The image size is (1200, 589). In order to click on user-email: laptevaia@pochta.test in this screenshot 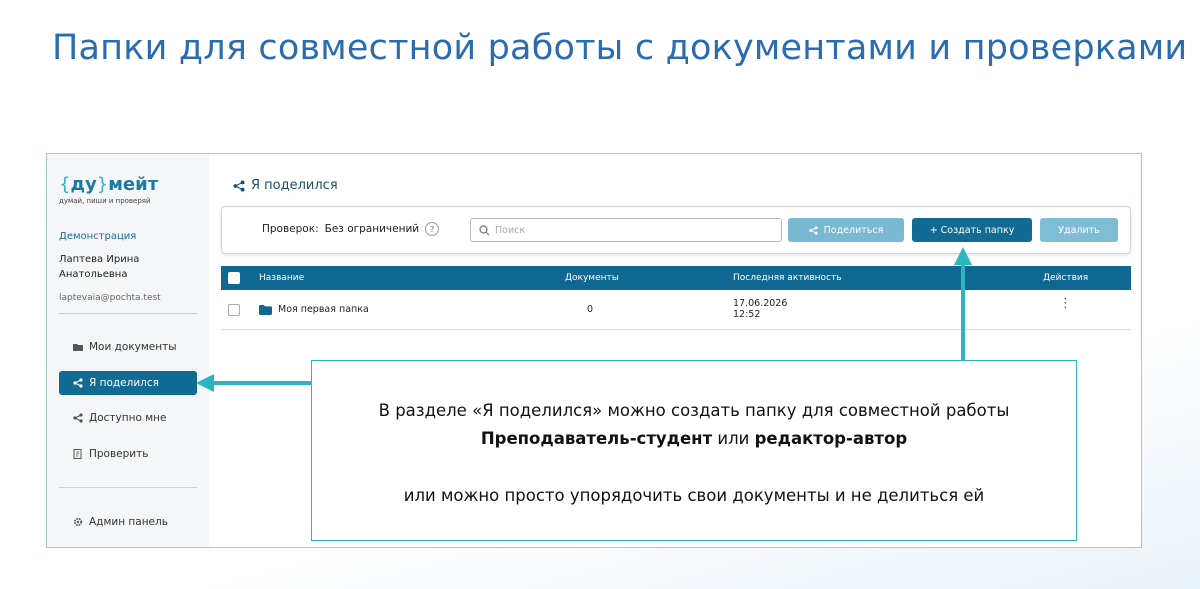, I will do `click(110, 298)`.